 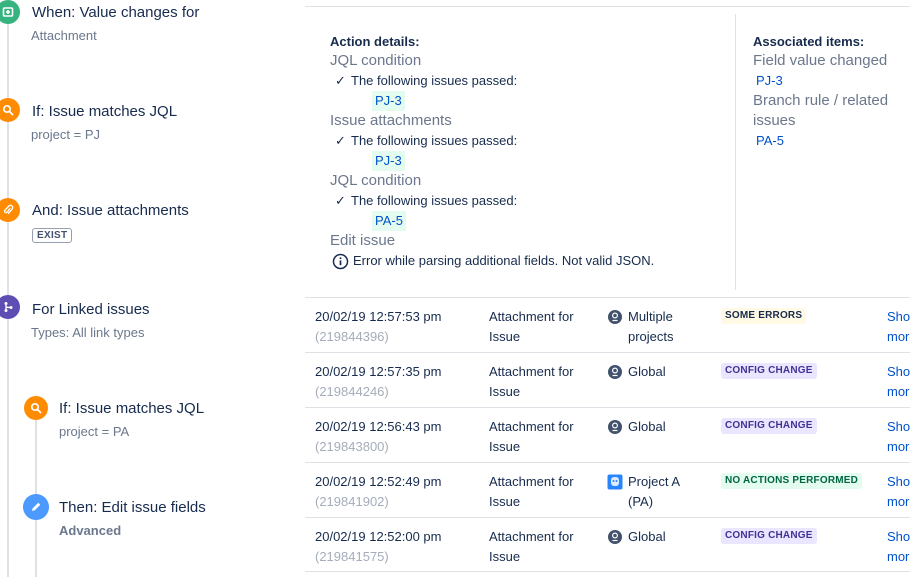 I want to click on issue-key-link: PA-5, so click(x=389, y=221).